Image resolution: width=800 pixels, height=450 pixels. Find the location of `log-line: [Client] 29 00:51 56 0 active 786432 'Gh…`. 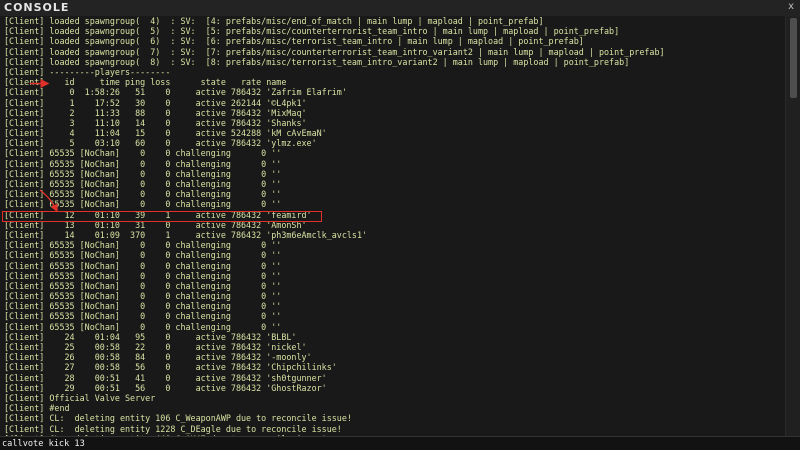

log-line: [Client] 29 00:51 56 0 active 786432 'Gh… is located at coordinates (165, 387).